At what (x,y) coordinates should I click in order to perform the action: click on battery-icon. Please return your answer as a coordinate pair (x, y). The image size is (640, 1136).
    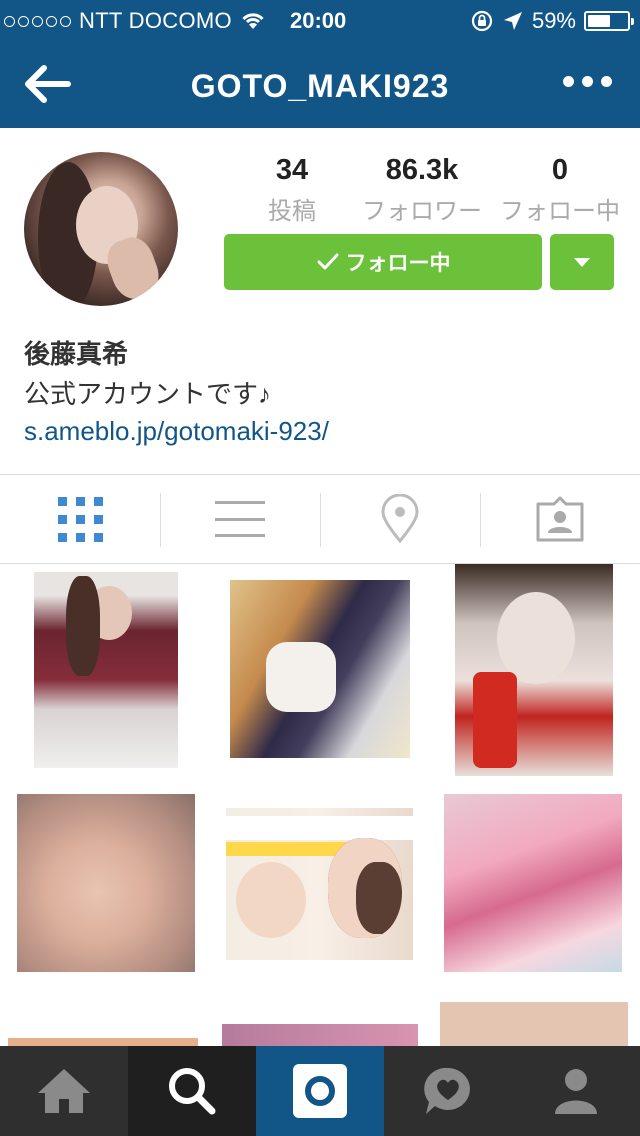
    Looking at the image, I should click on (609, 21).